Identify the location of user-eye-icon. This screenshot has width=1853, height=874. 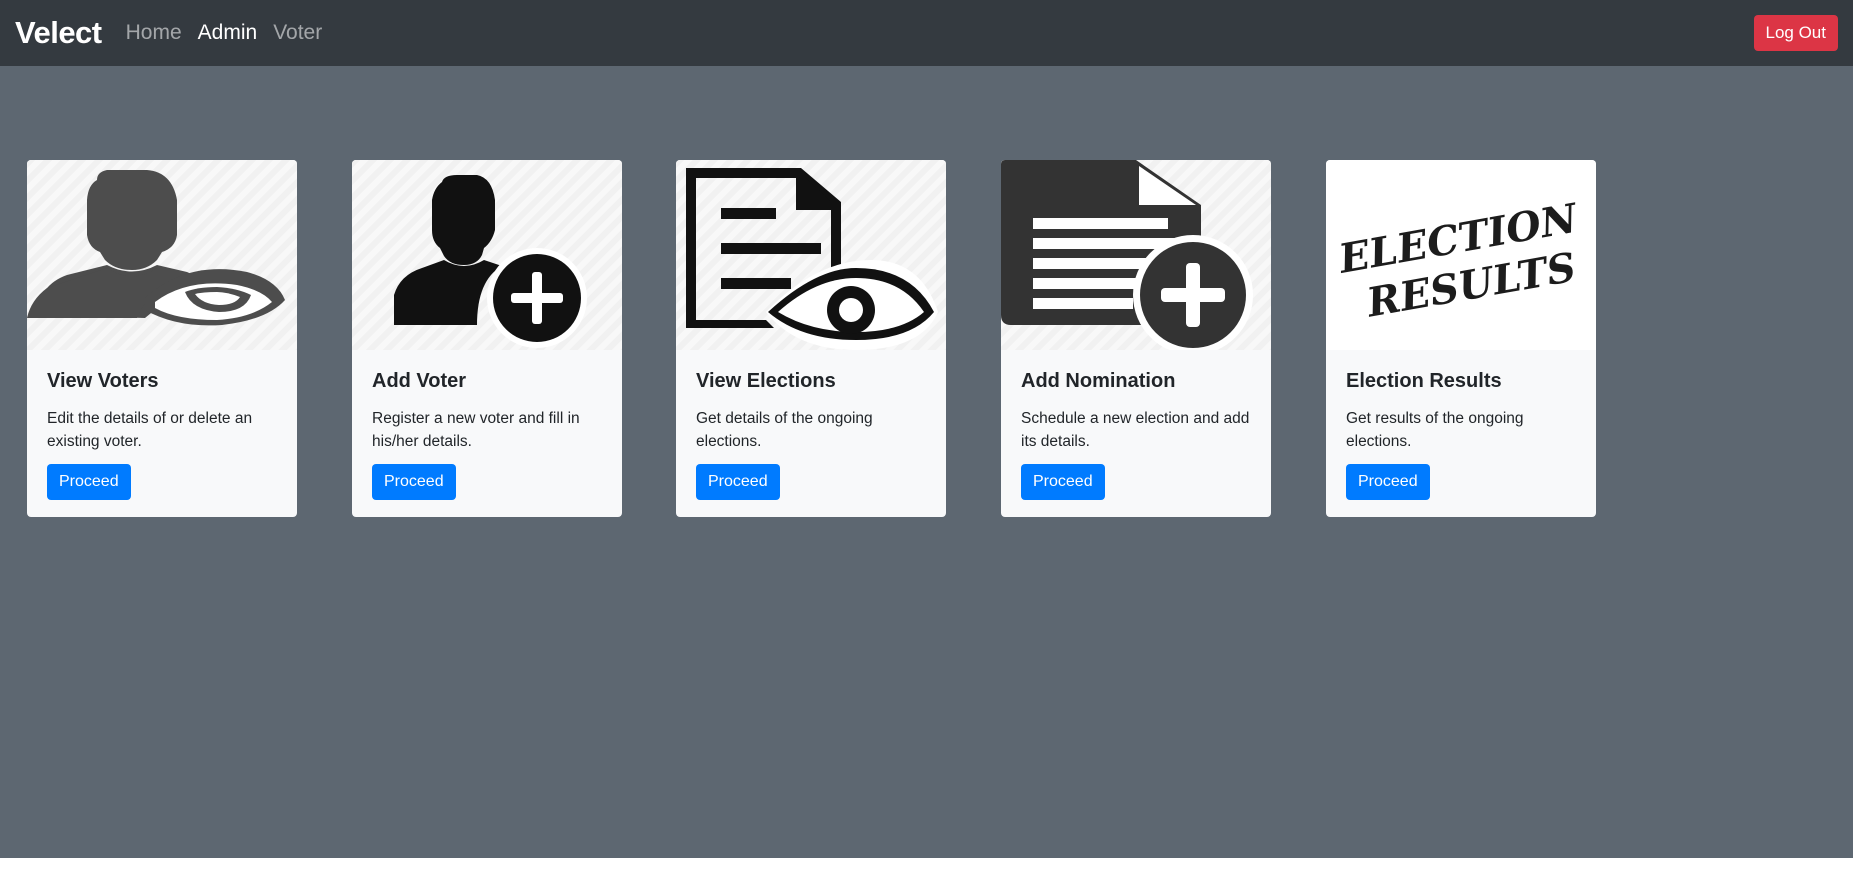
(156, 248).